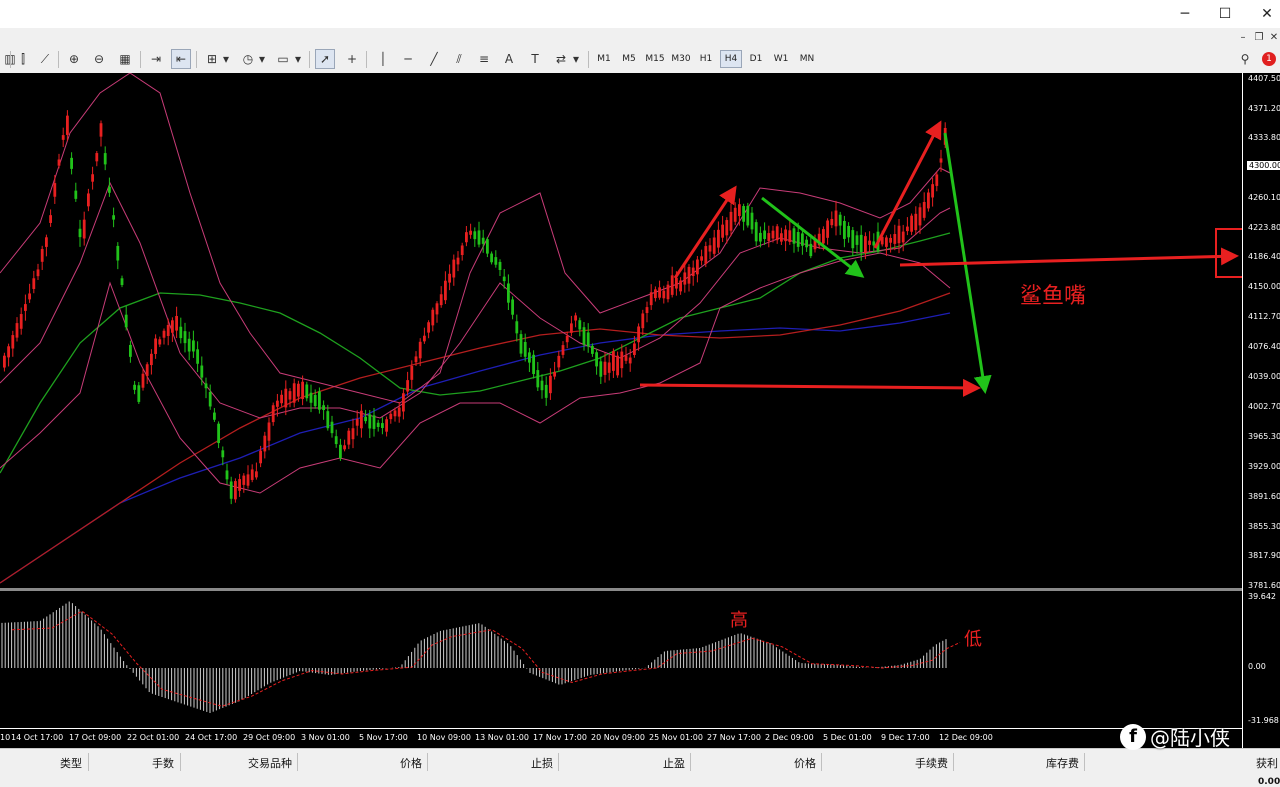 The image size is (1280, 787). Describe the element at coordinates (1269, 59) in the screenshot. I see `notification-icon: 1` at that location.